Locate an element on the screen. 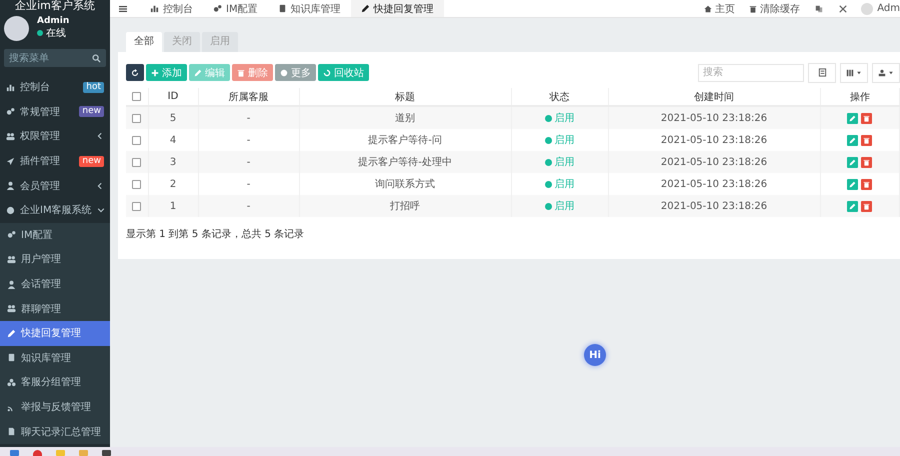  caret-icon is located at coordinates (891, 73).